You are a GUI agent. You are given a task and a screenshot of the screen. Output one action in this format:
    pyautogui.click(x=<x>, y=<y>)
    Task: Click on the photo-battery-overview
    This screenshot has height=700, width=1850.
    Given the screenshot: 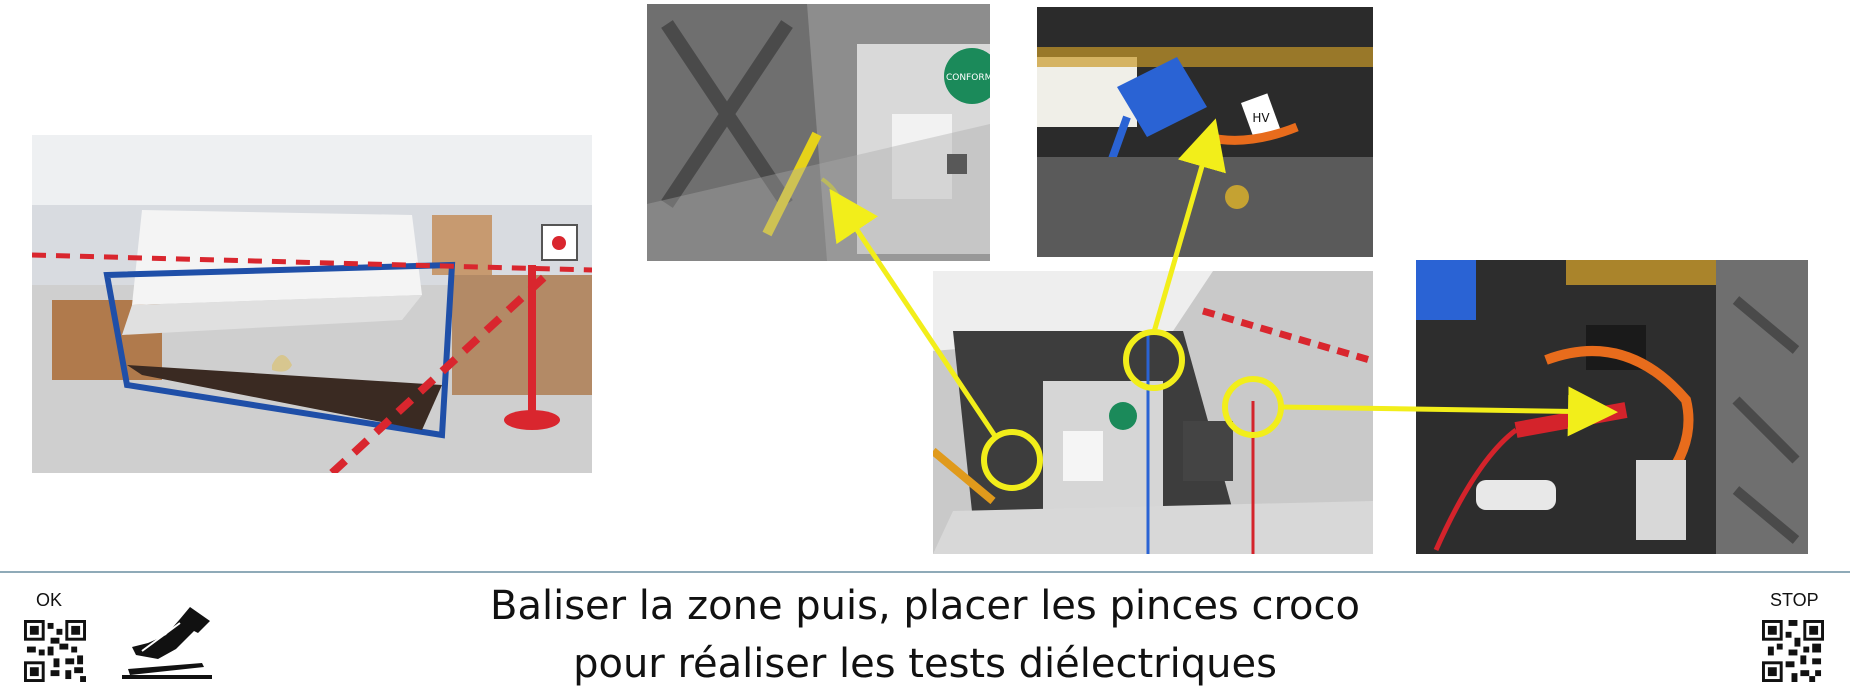 What is the action you would take?
    pyautogui.click(x=1153, y=412)
    